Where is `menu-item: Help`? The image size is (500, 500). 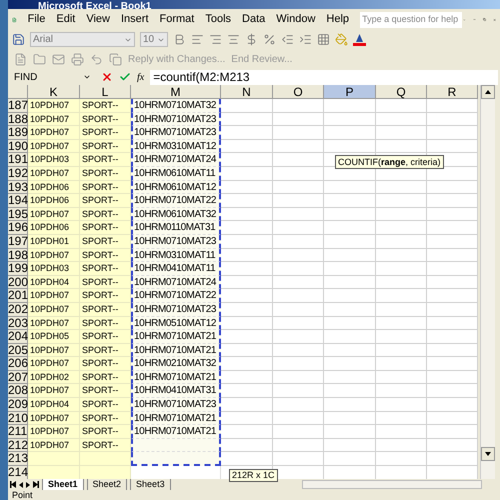
menu-item: Help is located at coordinates (338, 19).